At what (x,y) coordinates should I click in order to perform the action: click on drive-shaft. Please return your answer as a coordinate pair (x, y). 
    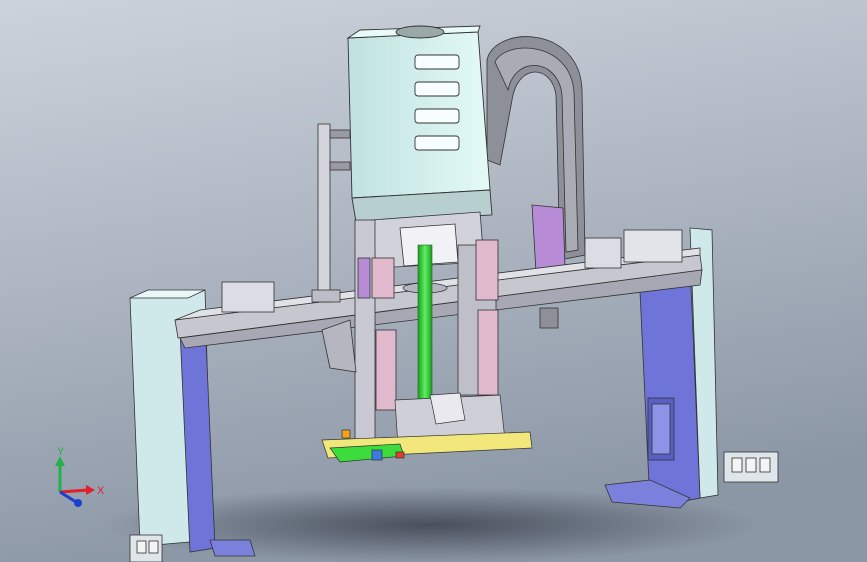
    Looking at the image, I should click on (425, 325).